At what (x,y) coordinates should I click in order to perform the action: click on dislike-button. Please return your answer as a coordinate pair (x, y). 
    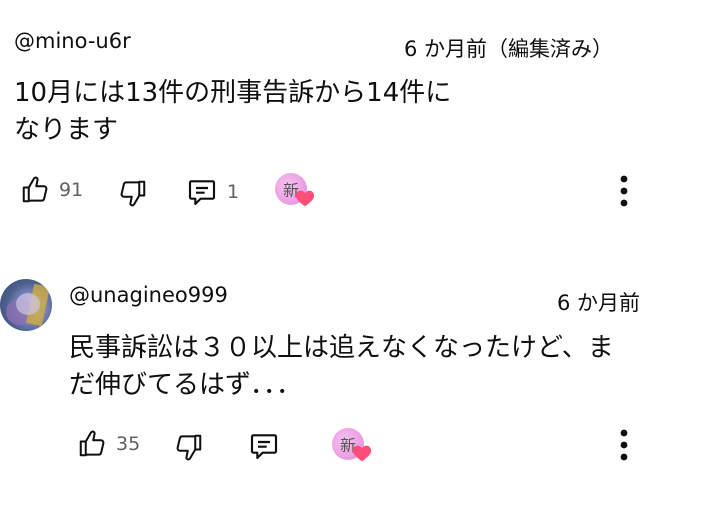
    Looking at the image, I should click on (189, 447).